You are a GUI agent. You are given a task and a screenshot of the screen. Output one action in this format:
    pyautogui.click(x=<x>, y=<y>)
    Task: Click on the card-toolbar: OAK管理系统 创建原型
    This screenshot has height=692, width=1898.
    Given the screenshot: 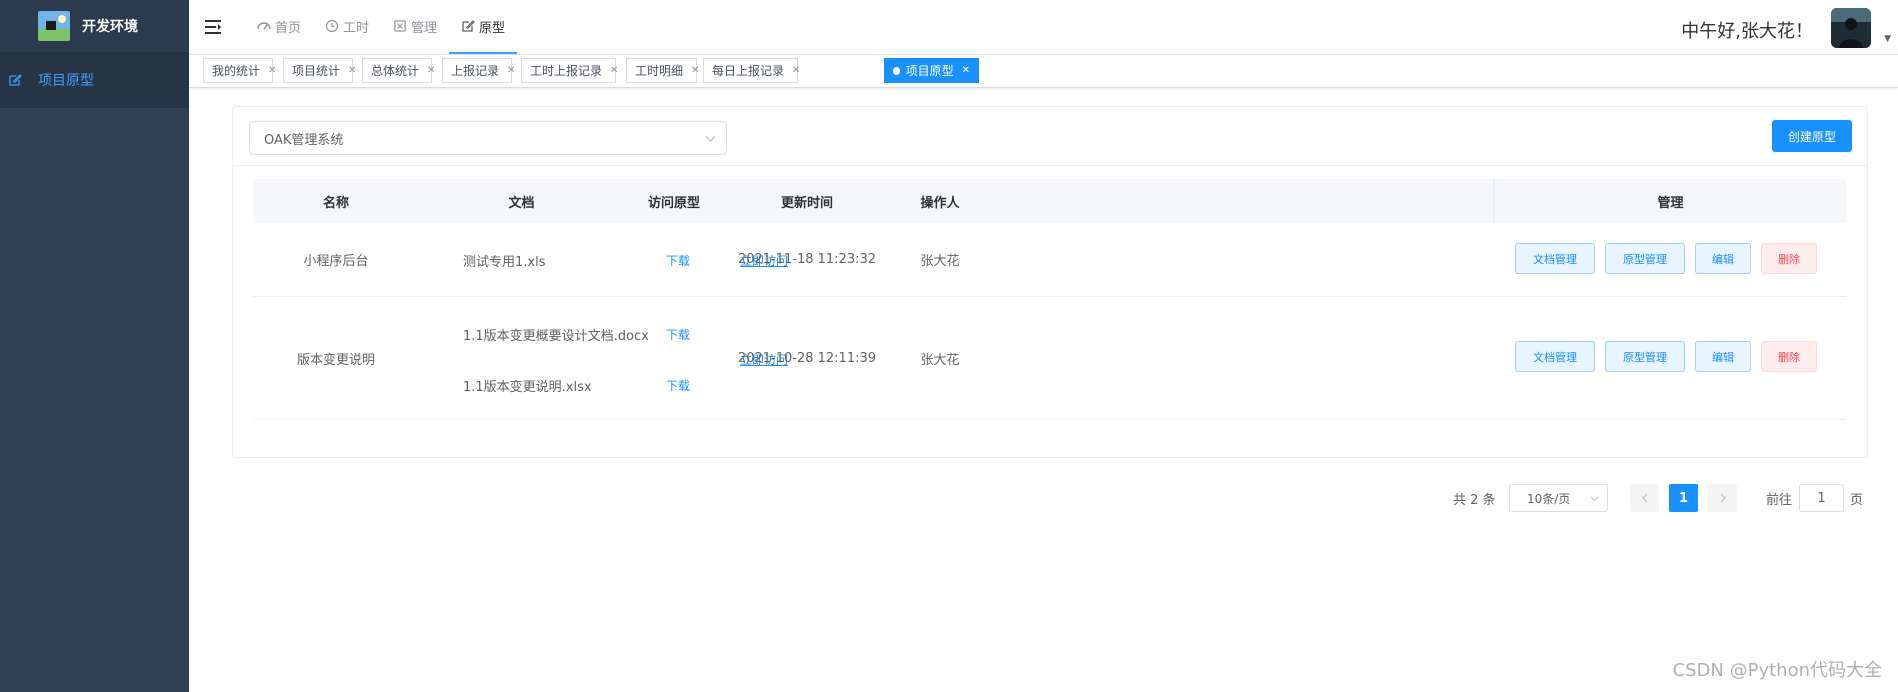 What is the action you would take?
    pyautogui.click(x=1050, y=136)
    